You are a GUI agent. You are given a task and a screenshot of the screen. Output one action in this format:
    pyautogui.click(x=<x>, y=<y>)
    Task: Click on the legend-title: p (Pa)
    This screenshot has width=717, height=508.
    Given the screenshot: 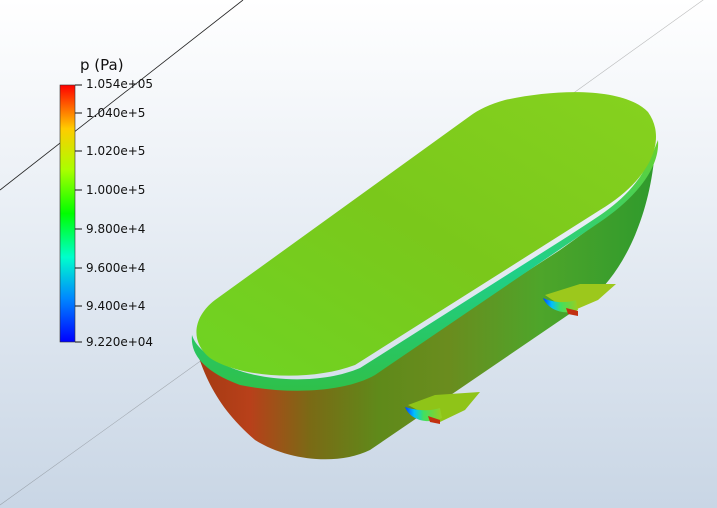 What is the action you would take?
    pyautogui.click(x=102, y=65)
    